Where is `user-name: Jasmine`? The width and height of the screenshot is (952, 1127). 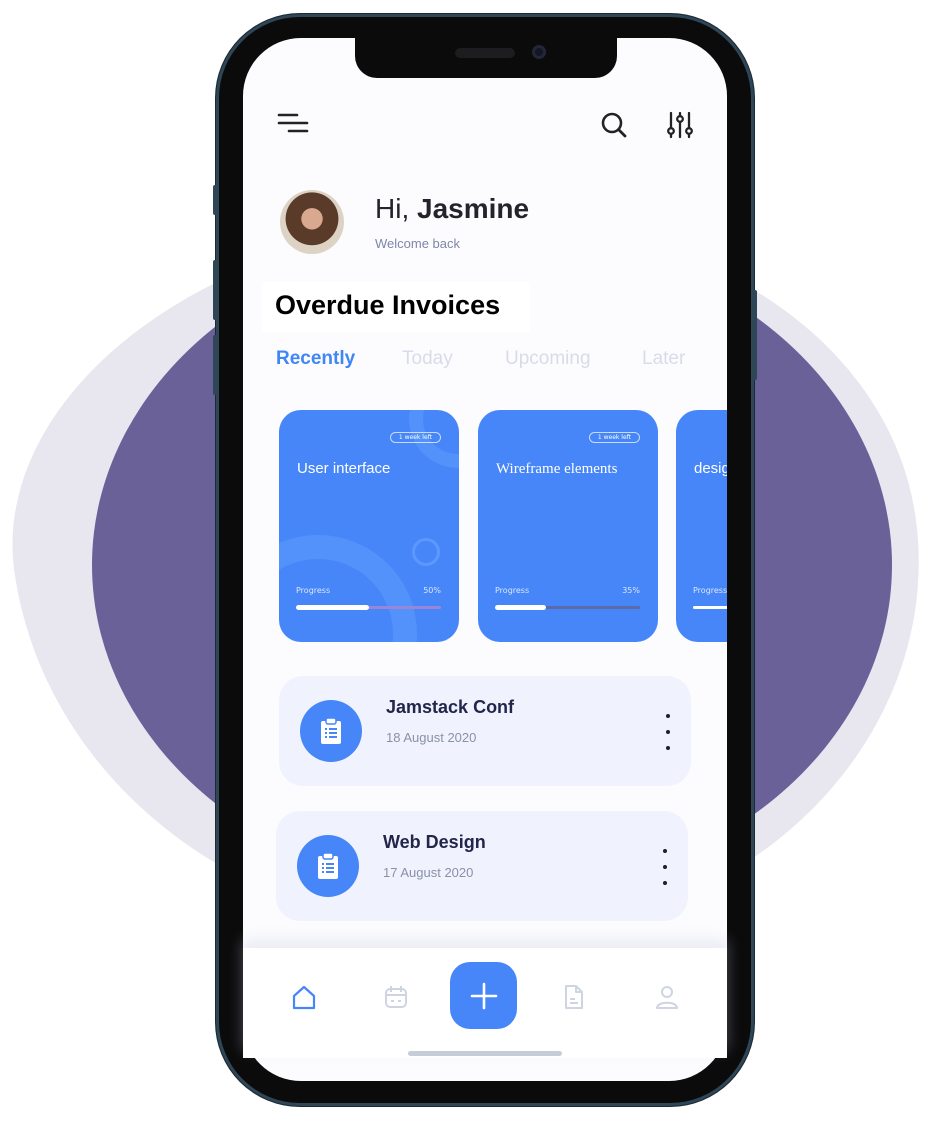
user-name: Jasmine is located at coordinates (473, 208).